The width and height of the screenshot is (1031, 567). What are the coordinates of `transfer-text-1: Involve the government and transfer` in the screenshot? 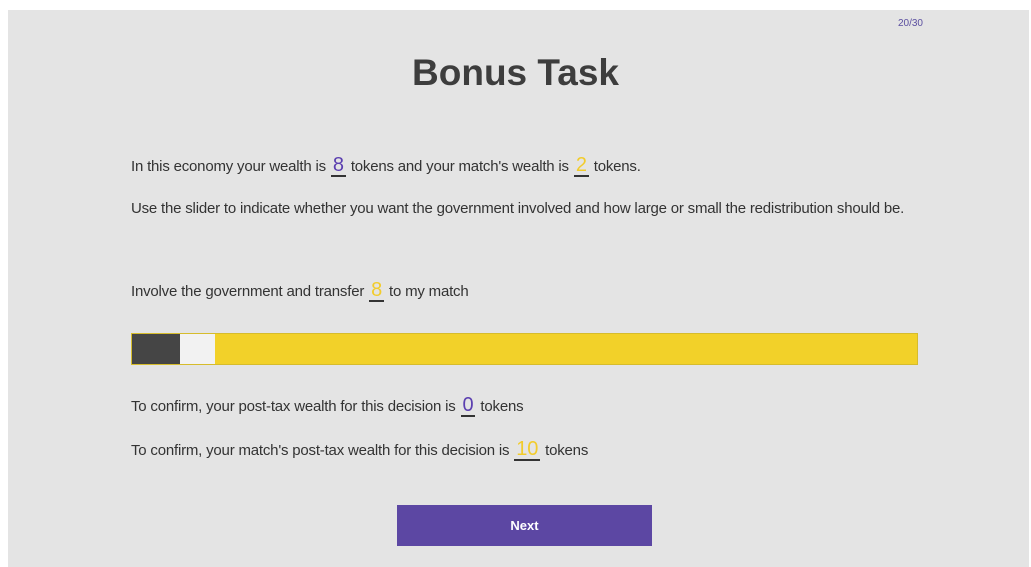 It's located at (248, 291).